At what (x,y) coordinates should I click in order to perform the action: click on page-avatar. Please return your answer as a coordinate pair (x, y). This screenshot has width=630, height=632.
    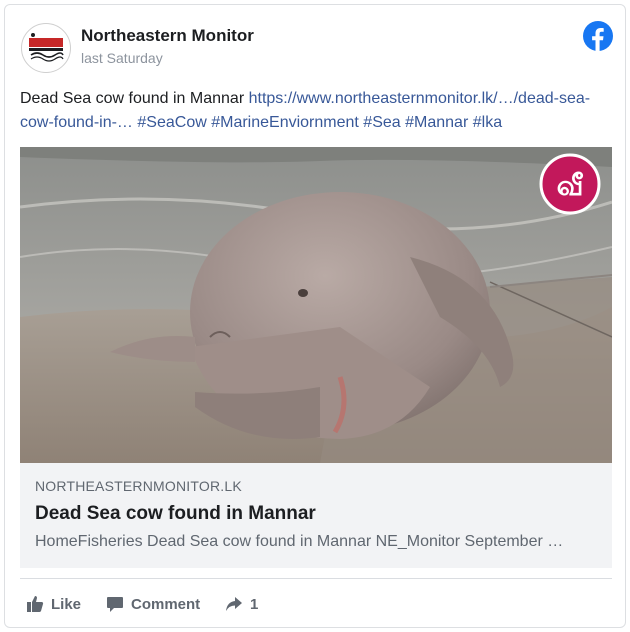
    Looking at the image, I should click on (46, 48).